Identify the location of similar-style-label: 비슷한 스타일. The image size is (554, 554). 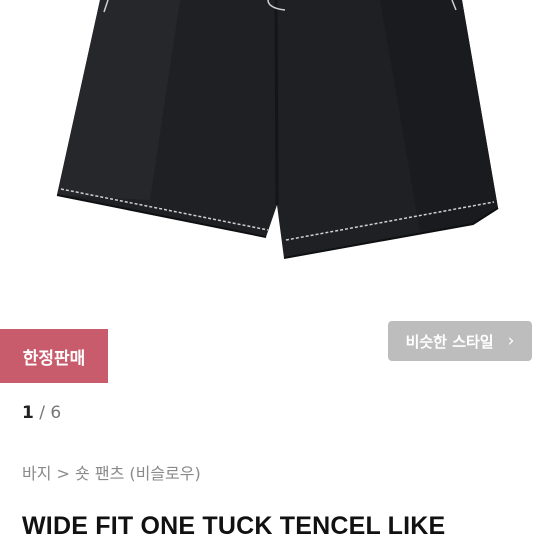
(449, 341).